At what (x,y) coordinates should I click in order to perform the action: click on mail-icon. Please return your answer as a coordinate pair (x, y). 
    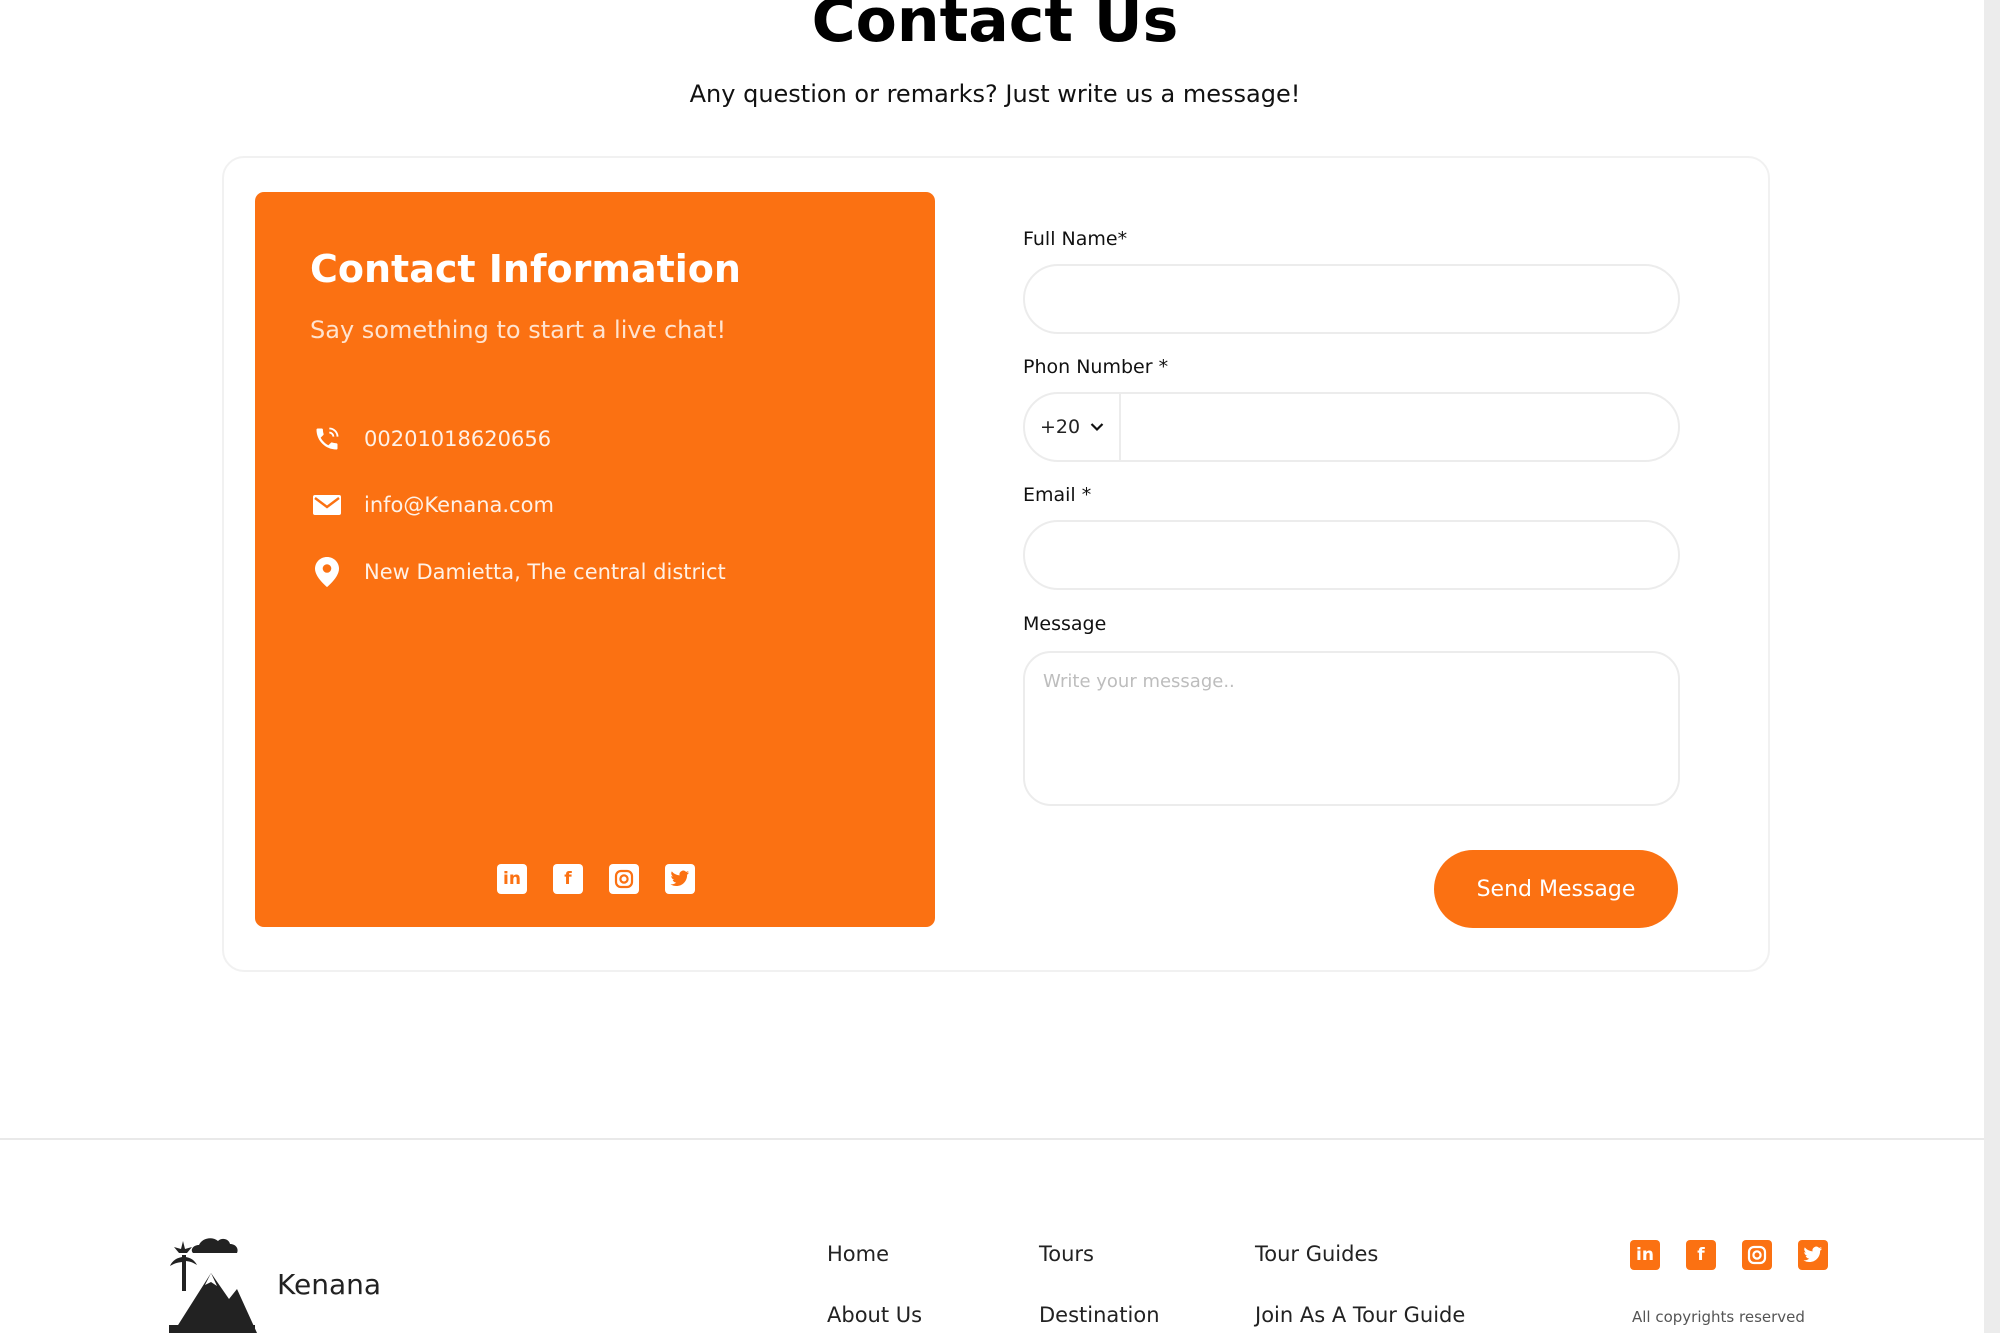
    Looking at the image, I should click on (327, 505).